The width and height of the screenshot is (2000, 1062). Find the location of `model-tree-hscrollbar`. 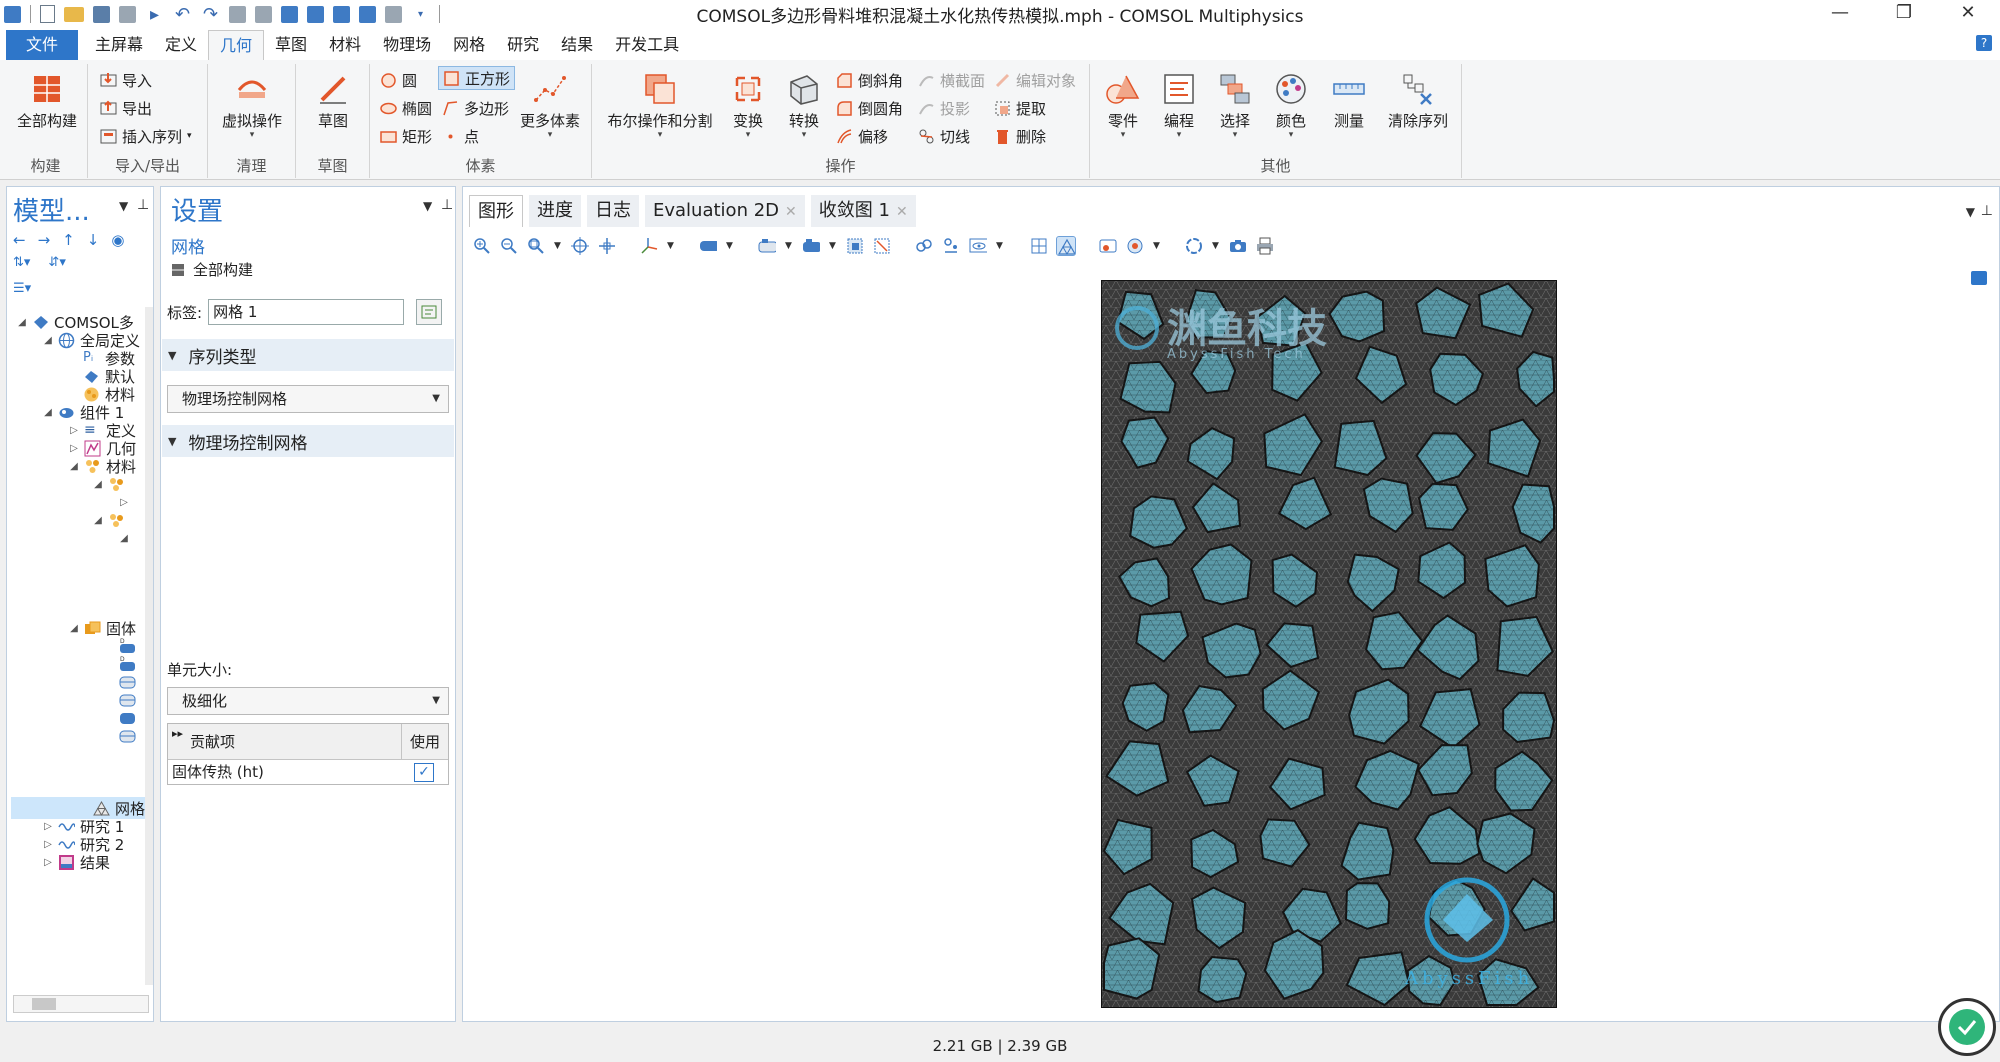

model-tree-hscrollbar is located at coordinates (81, 1004).